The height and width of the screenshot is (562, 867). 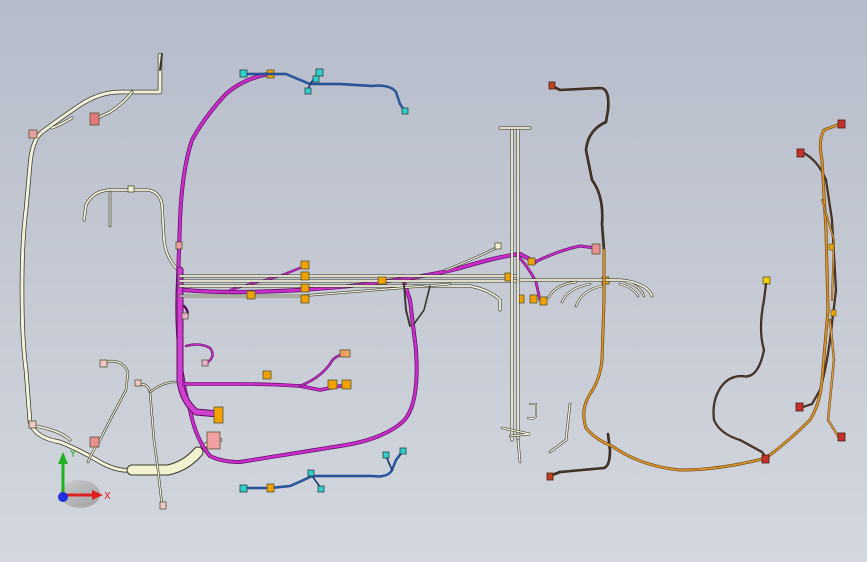 What do you see at coordinates (348, 286) in the screenshot?
I see `main-horizontal-trunk` at bounding box center [348, 286].